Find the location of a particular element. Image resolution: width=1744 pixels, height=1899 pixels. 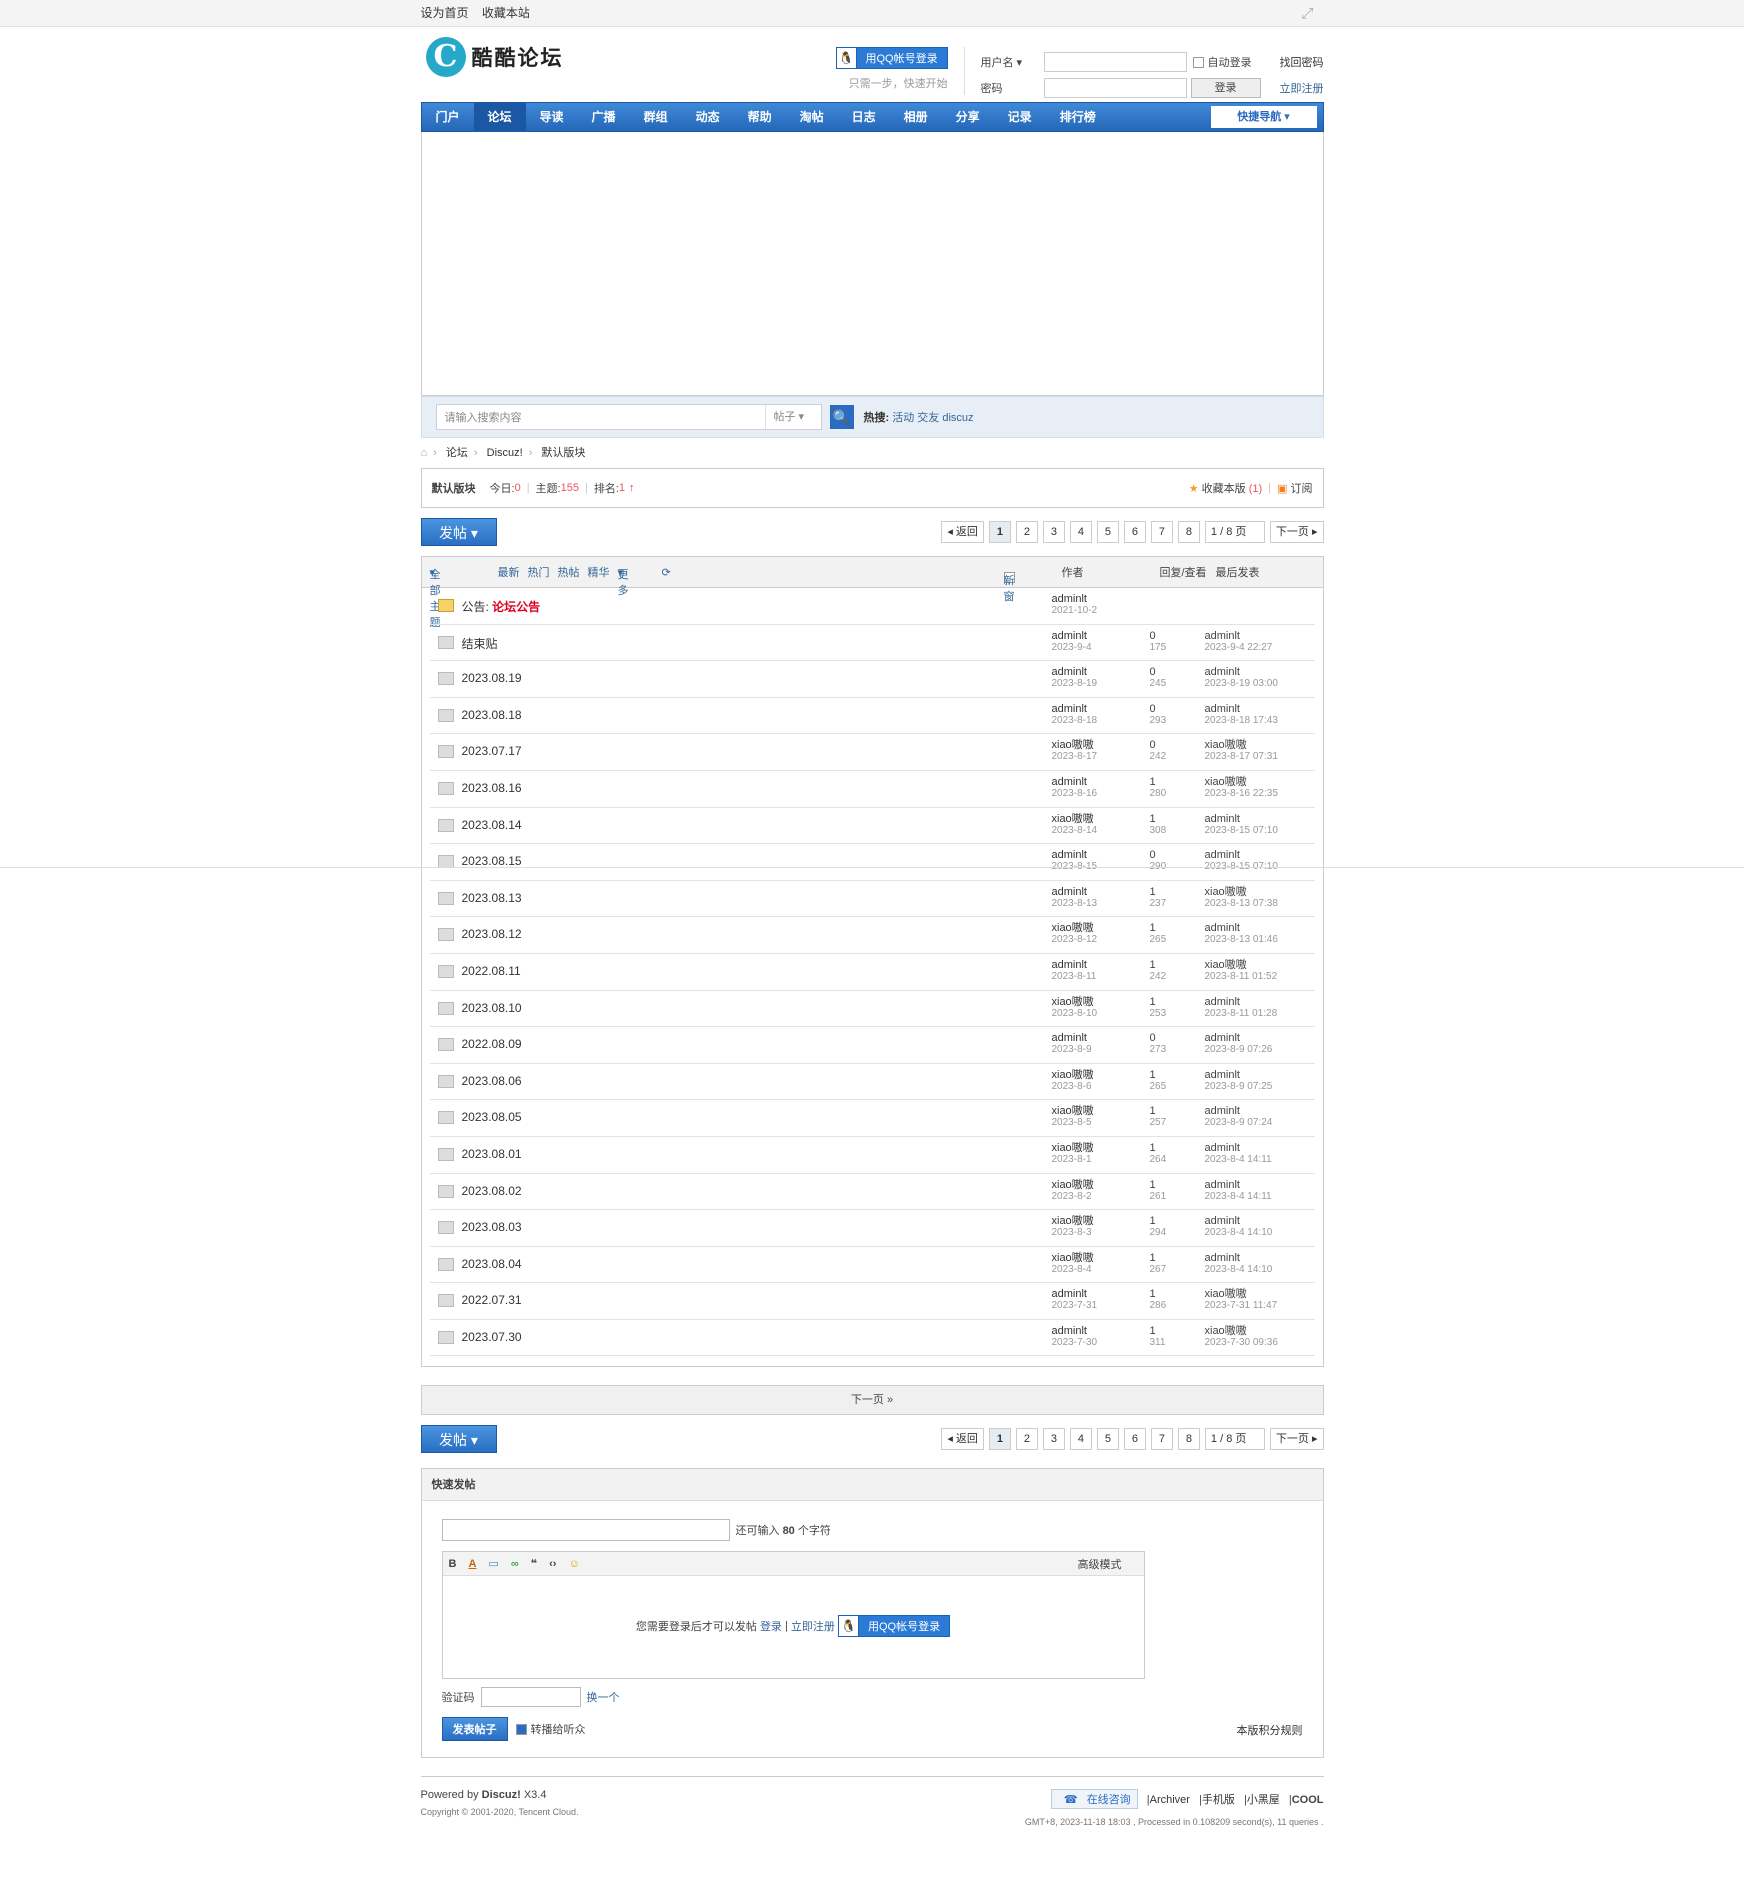

image-icon: ▭ is located at coordinates (493, 1563).